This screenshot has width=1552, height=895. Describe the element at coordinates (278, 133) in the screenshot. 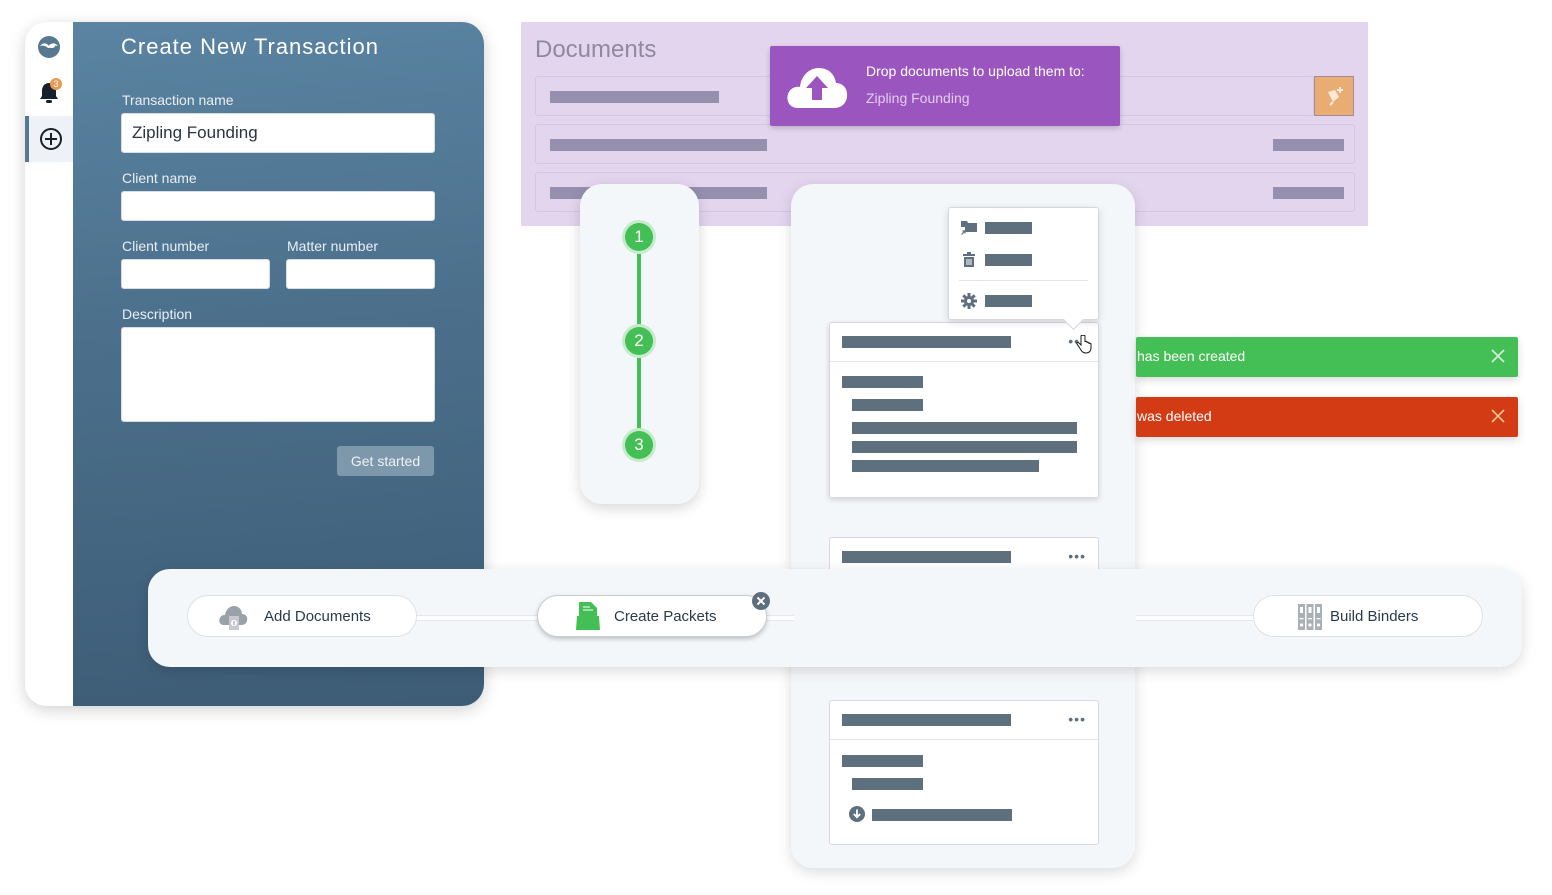

I see `transaction-name-input: Zipling Founding` at that location.